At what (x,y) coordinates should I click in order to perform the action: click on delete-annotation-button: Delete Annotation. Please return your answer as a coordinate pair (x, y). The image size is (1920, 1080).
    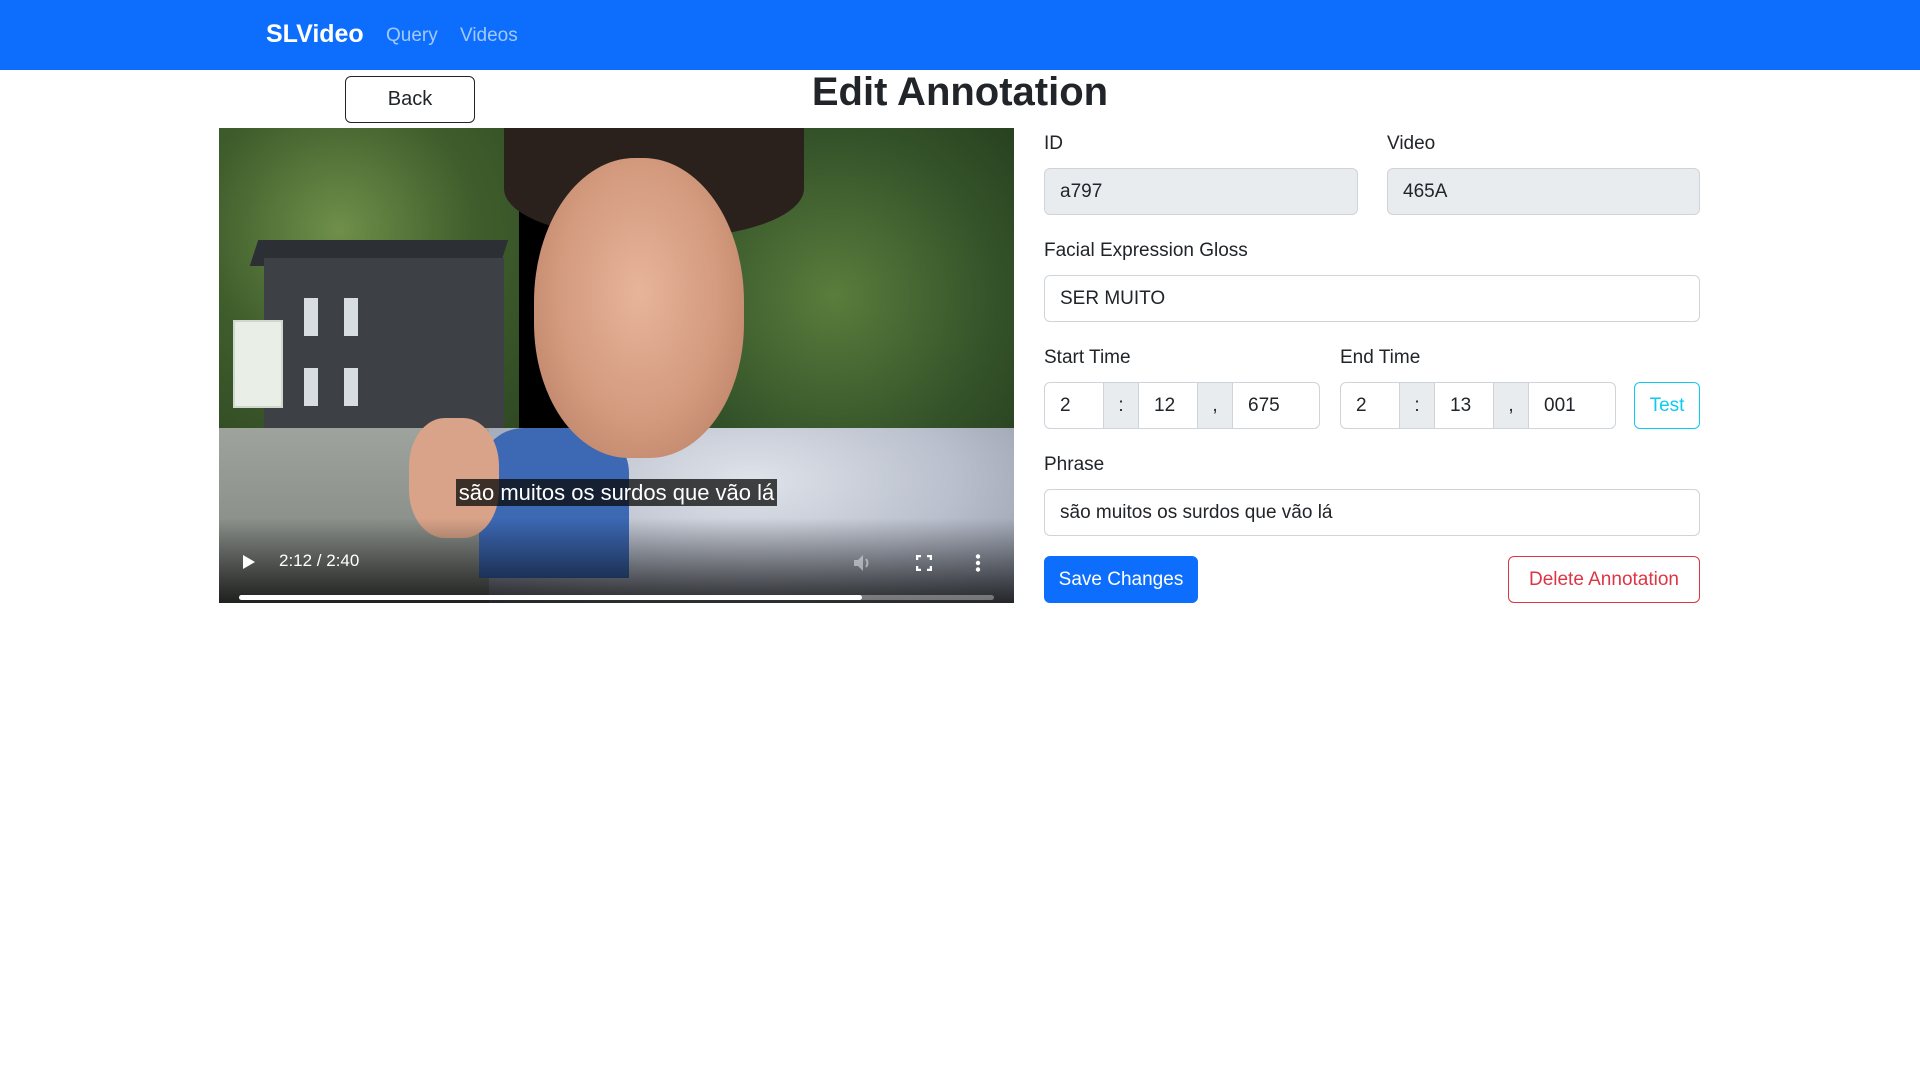
    Looking at the image, I should click on (1604, 579).